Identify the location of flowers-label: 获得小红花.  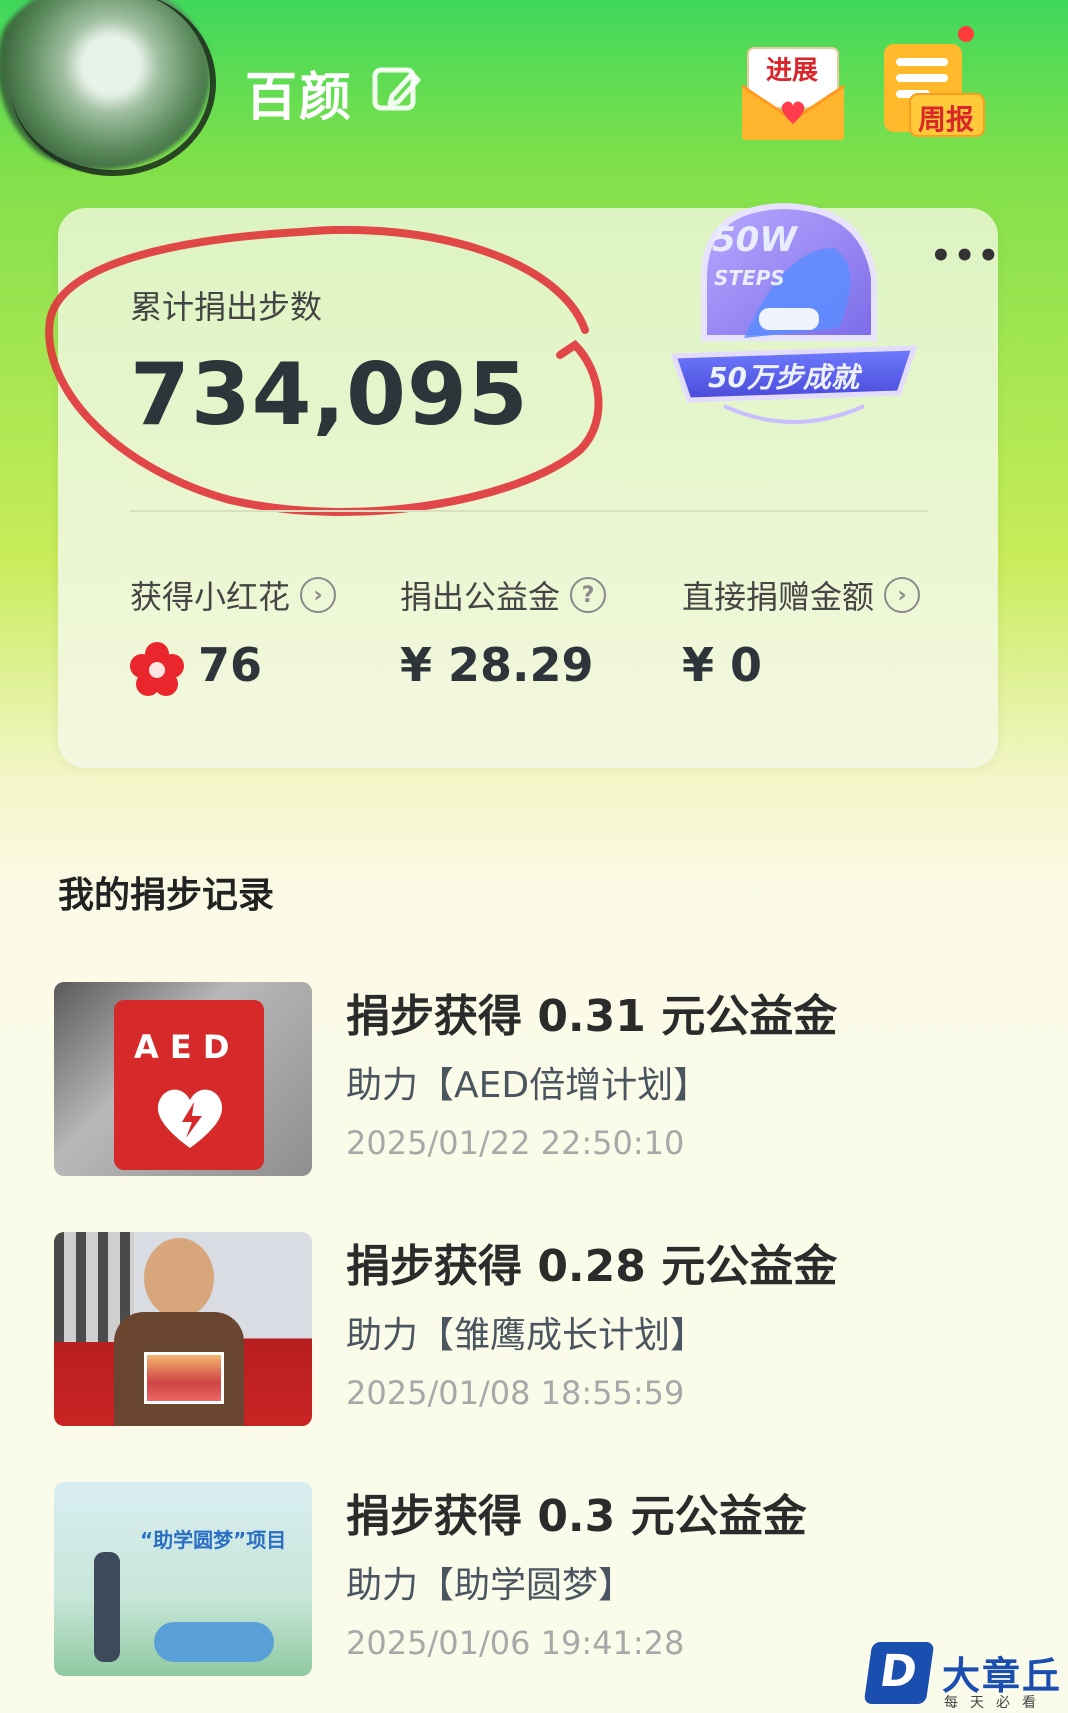
(210, 597).